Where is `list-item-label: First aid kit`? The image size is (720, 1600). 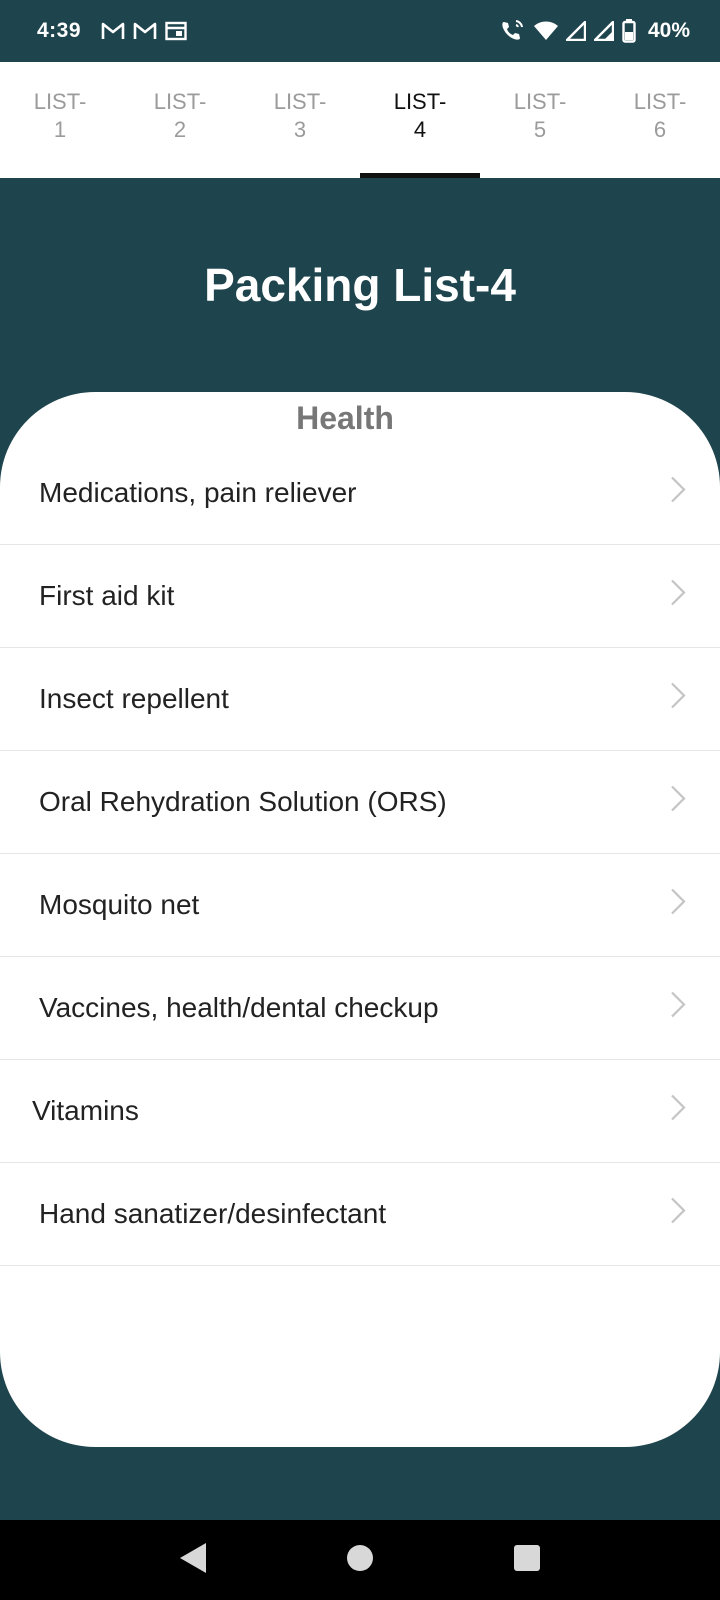 list-item-label: First aid kit is located at coordinates (107, 595).